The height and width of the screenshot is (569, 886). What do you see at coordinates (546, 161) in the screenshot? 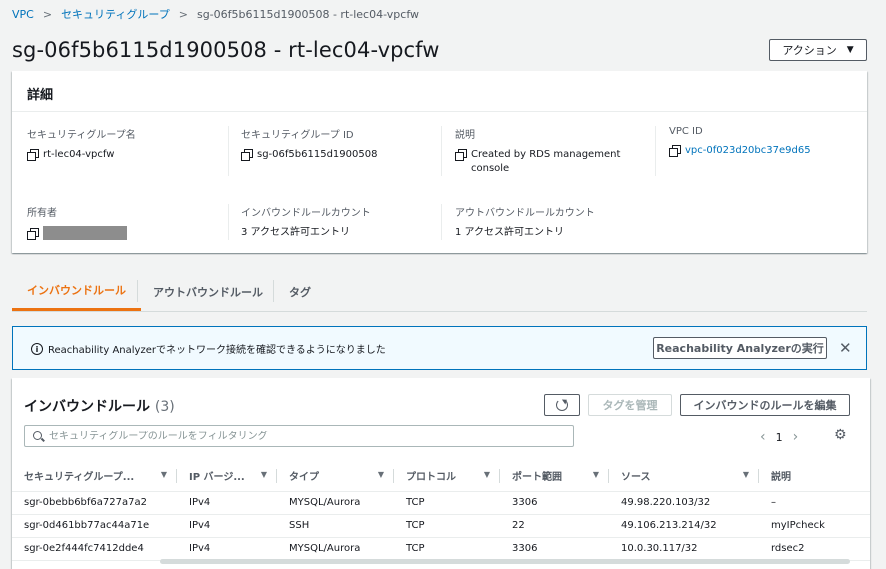
I see `description-value: Created by RDS management console` at bounding box center [546, 161].